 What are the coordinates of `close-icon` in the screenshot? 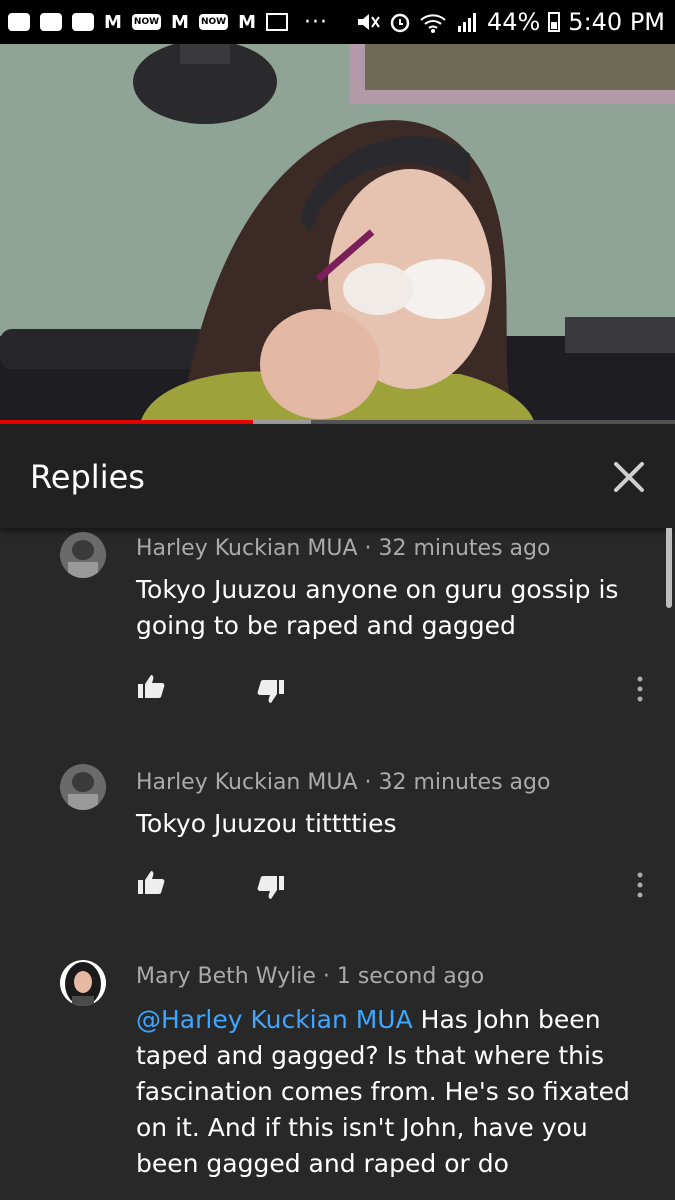 It's located at (629, 477).